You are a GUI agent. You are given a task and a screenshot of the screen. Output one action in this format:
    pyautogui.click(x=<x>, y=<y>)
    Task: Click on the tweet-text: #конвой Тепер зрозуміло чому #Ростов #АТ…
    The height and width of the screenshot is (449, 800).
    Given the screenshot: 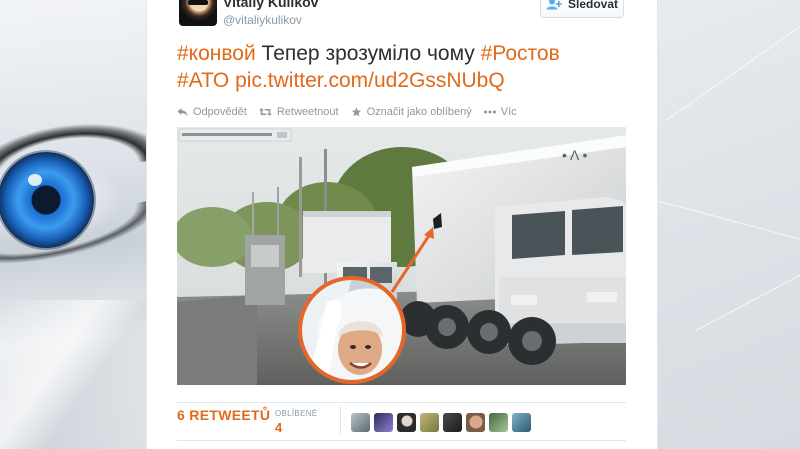 What is the action you would take?
    pyautogui.click(x=407, y=67)
    